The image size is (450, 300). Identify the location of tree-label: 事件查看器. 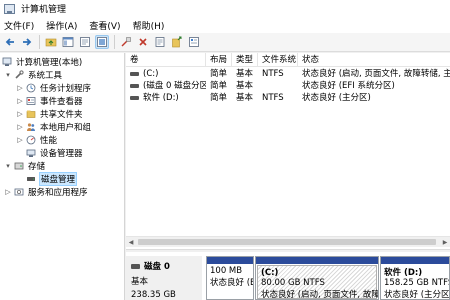
(61, 101).